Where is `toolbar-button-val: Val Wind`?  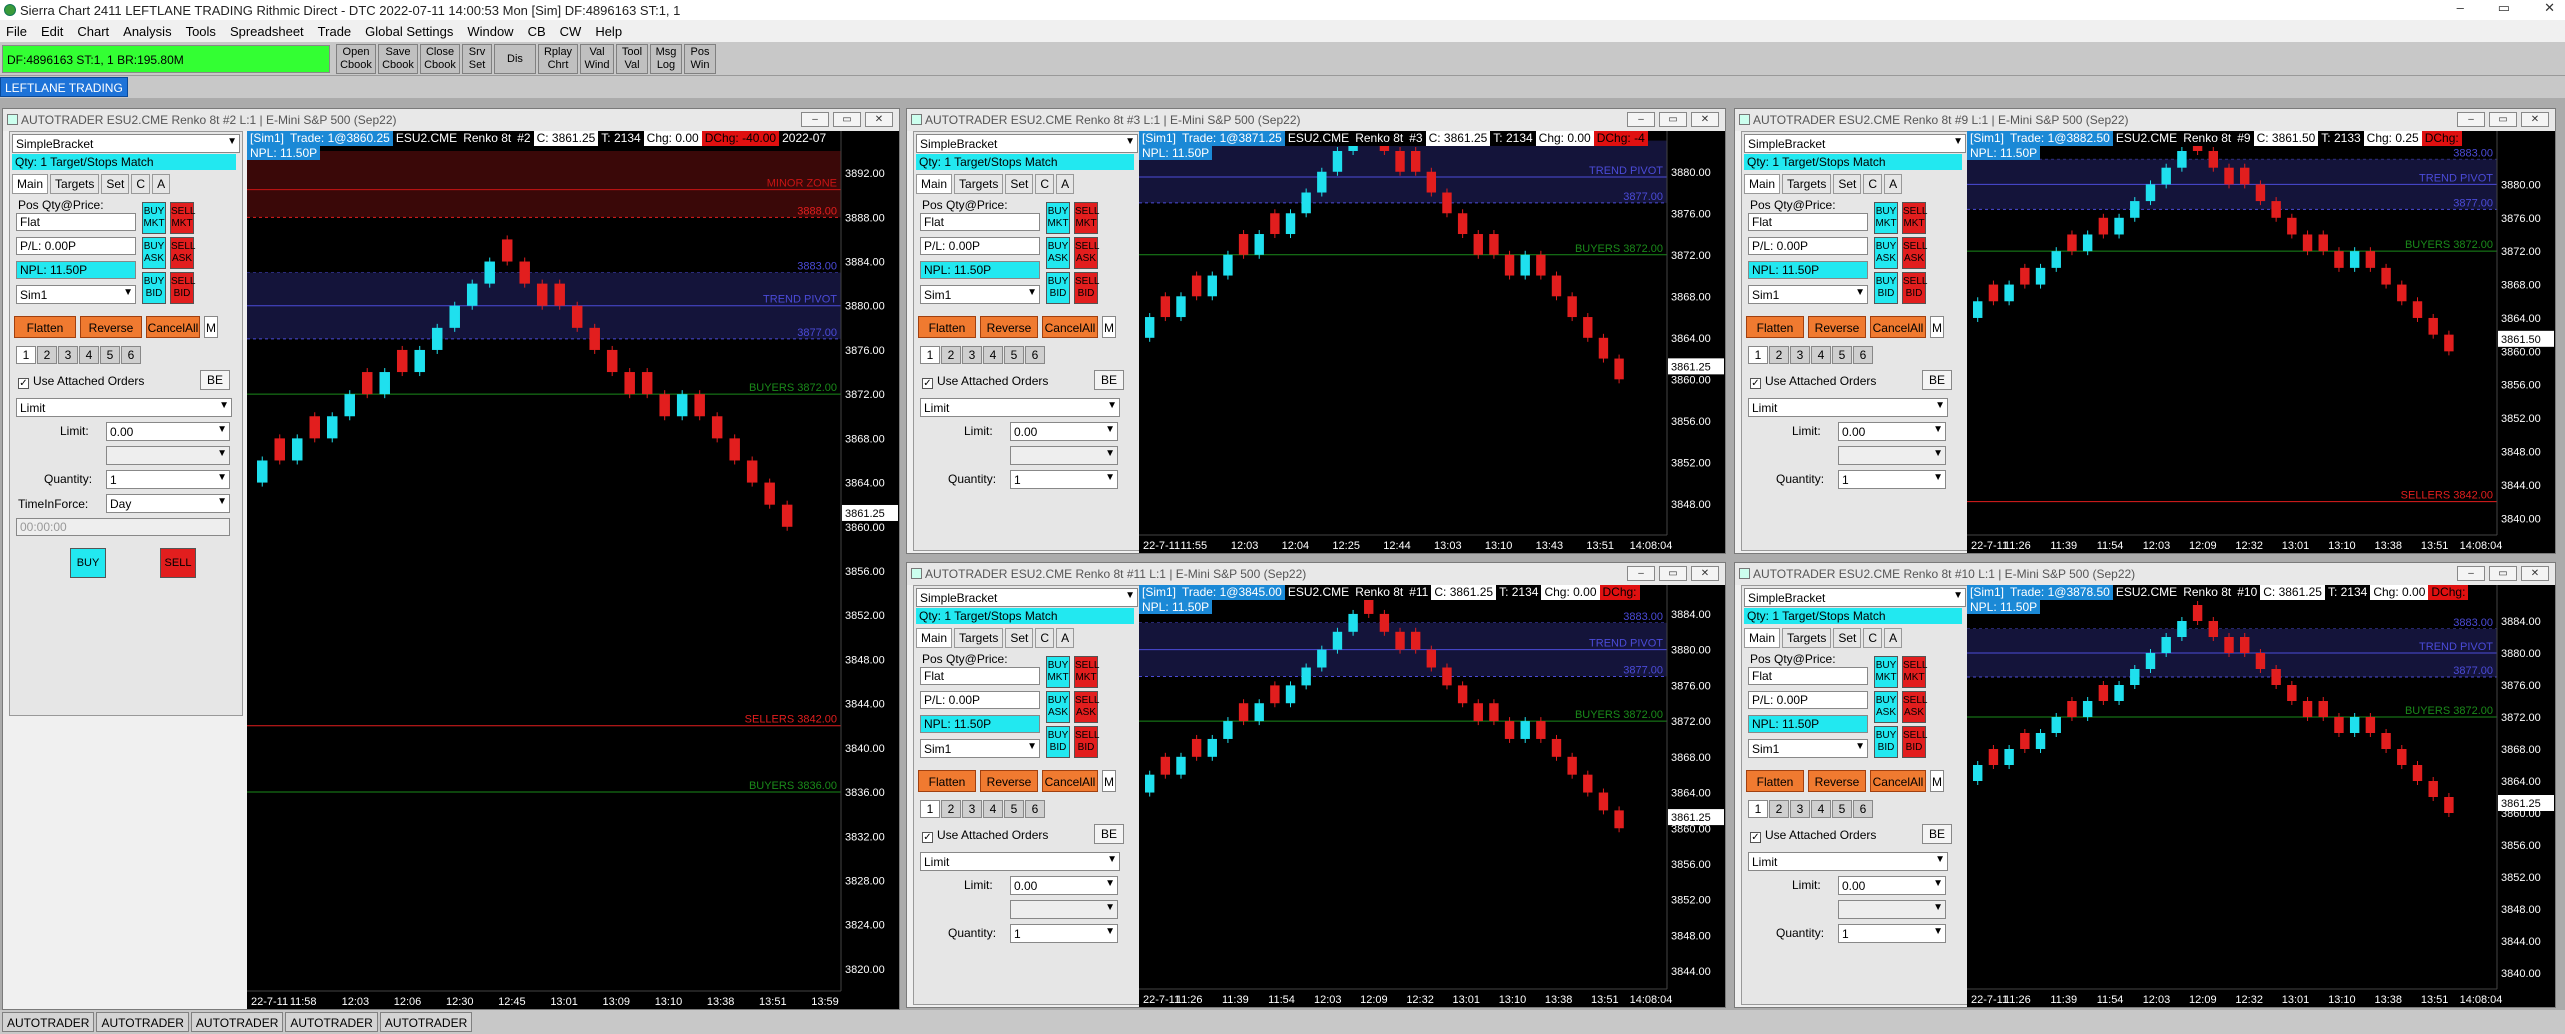 toolbar-button-val: Val Wind is located at coordinates (597, 59).